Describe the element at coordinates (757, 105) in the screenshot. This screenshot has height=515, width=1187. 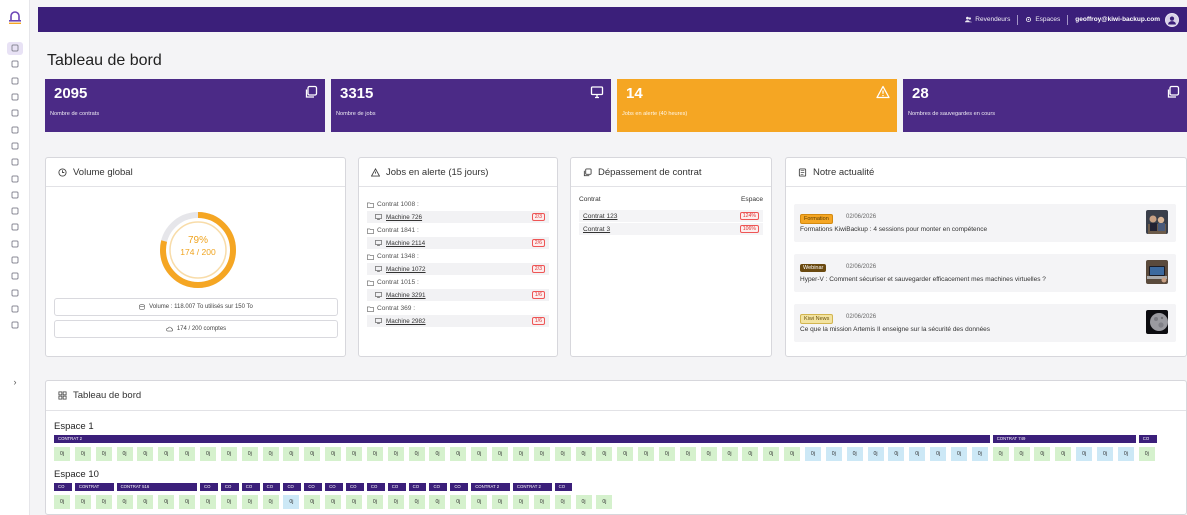
I see `stat-alert-jobs: 14 Jobs en alerte (40 heures)` at that location.